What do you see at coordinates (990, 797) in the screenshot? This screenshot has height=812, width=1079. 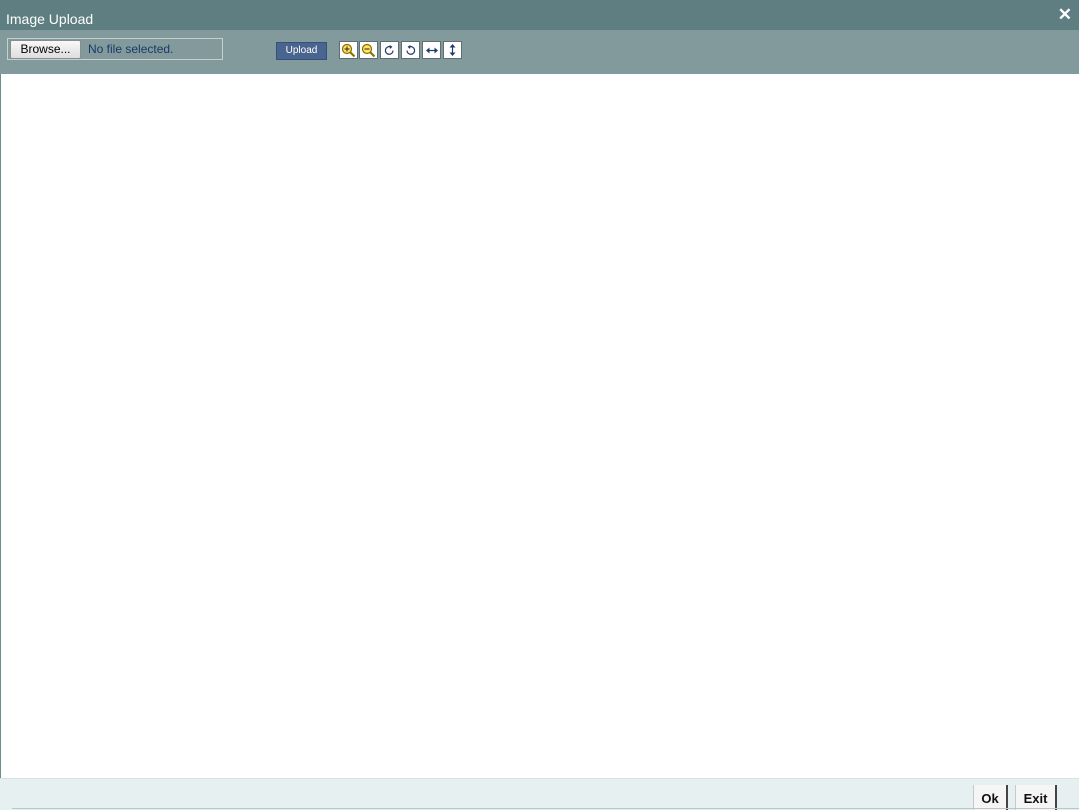 I see `ok-button: Ok` at bounding box center [990, 797].